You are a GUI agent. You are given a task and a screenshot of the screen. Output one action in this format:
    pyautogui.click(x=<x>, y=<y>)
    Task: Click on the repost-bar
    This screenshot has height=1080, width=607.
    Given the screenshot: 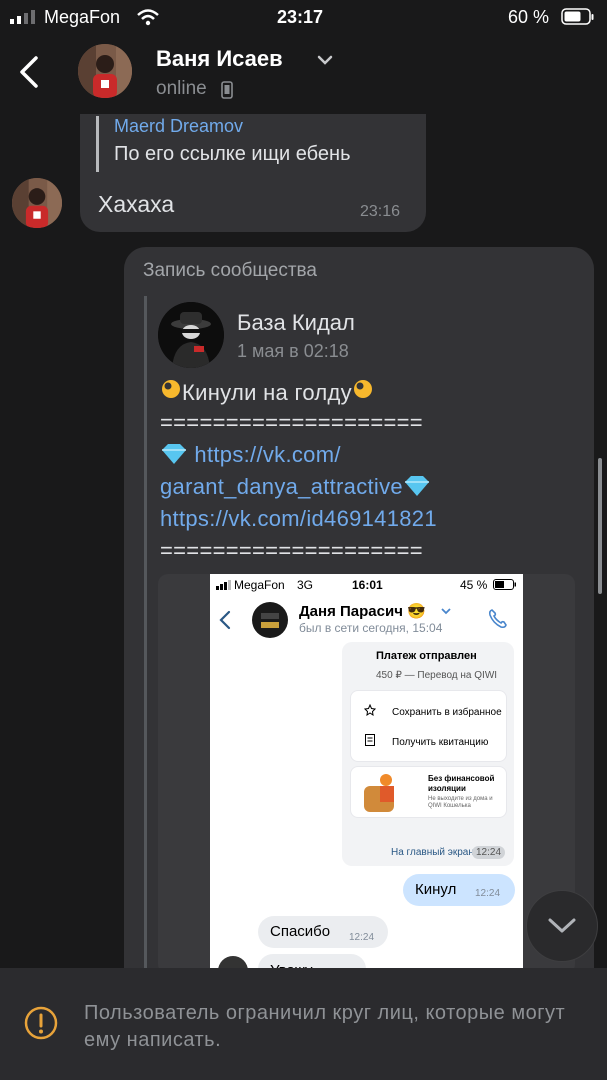 What is the action you would take?
    pyautogui.click(x=145, y=636)
    